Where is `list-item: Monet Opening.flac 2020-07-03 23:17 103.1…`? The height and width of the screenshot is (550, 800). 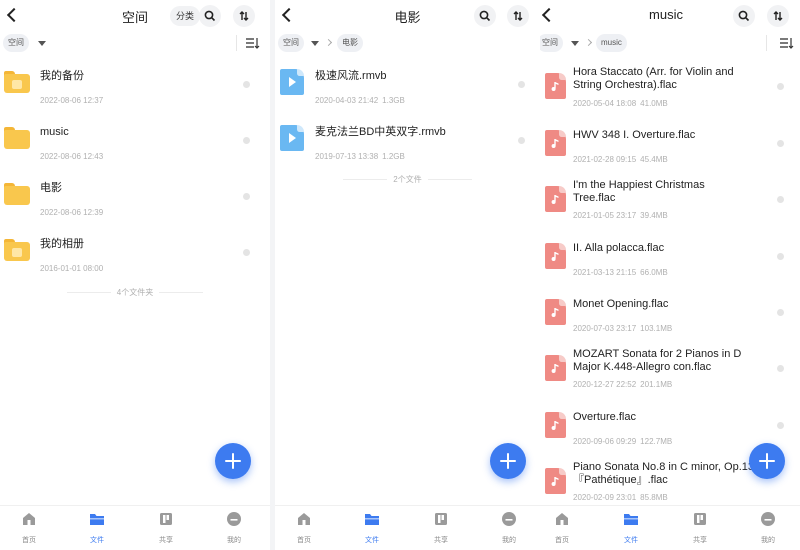 list-item: Monet Opening.flac 2020-07-03 23:17 103.1… is located at coordinates (670, 314).